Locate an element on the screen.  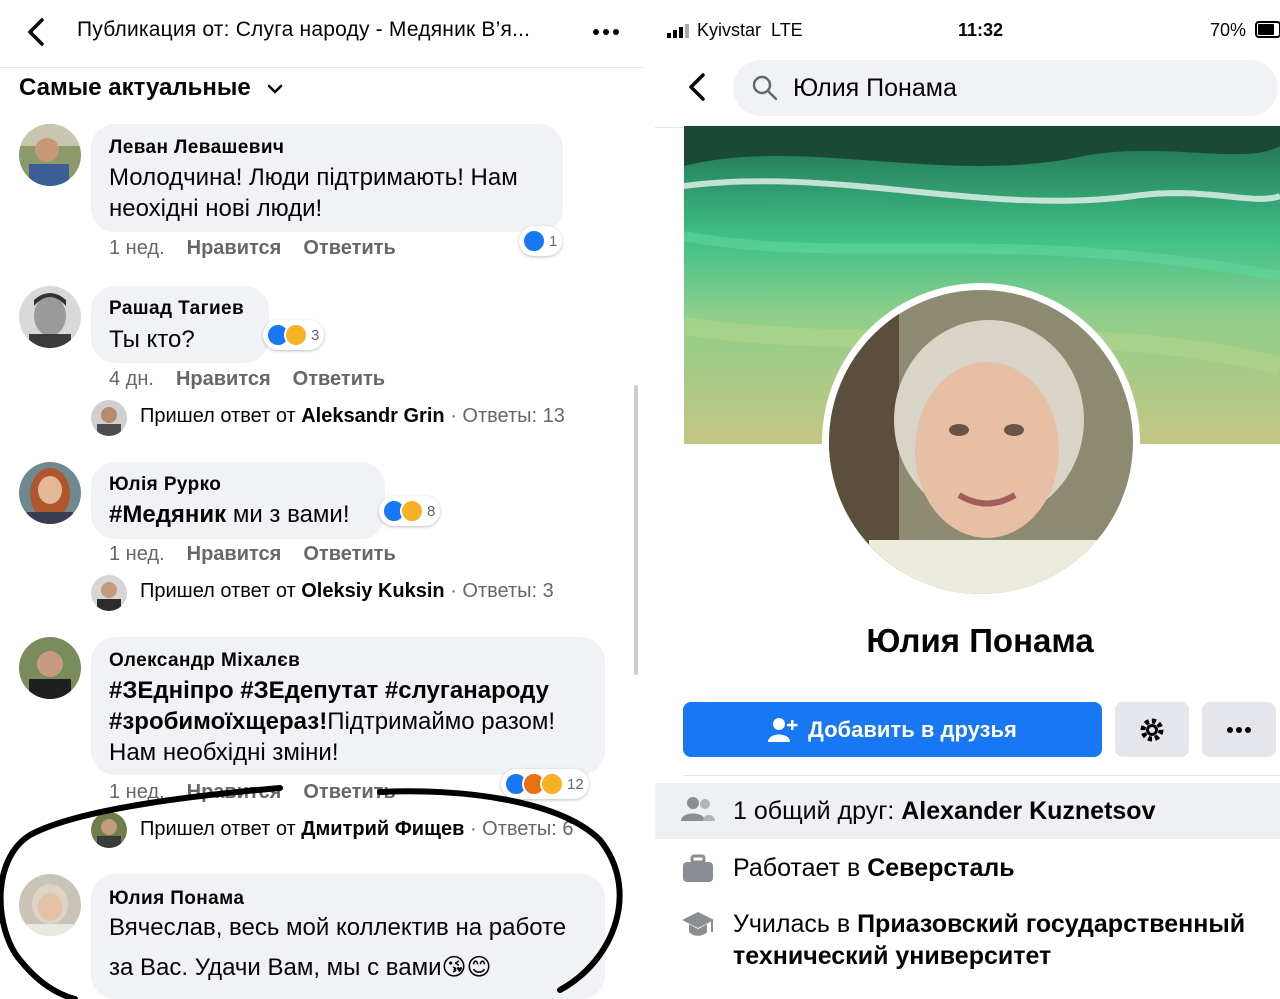
hashtags: #ЗЕдніпро #ЗЕдепутат #слуганароду is located at coordinates (329, 690).